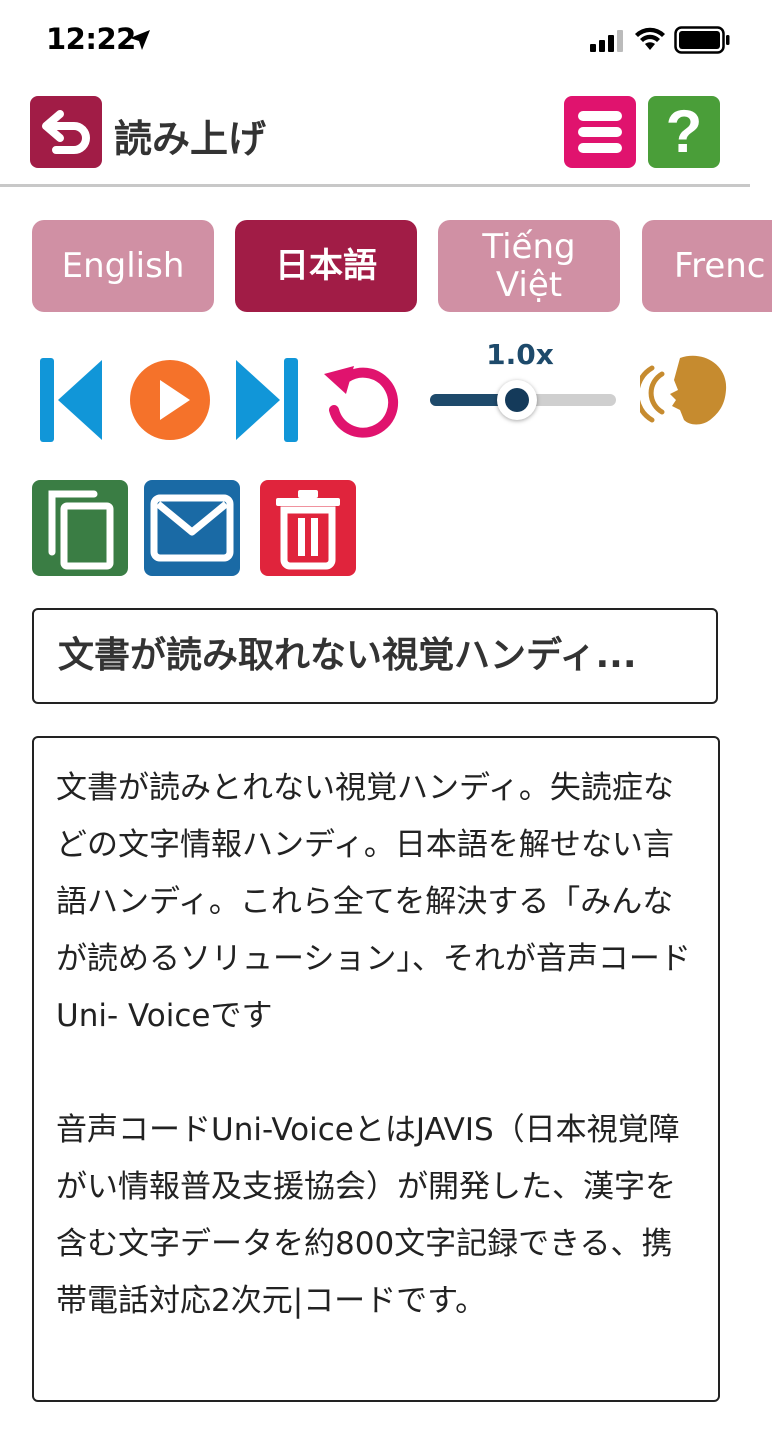 This screenshot has height=1434, width=772. Describe the element at coordinates (123, 266) in the screenshot. I see `tab-english: English` at that location.